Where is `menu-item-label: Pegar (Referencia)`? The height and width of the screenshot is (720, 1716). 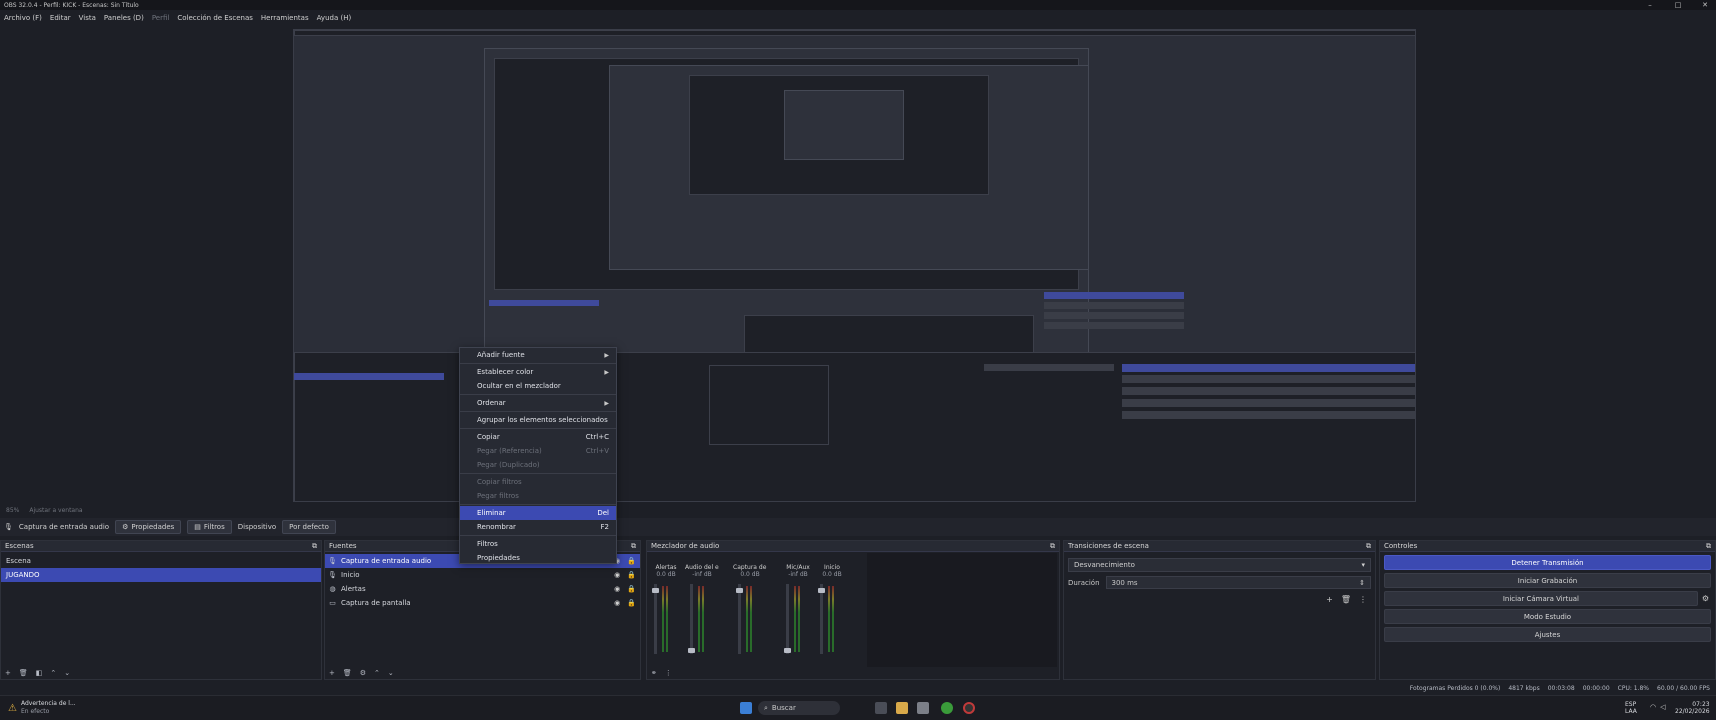 menu-item-label: Pegar (Referencia) is located at coordinates (509, 451).